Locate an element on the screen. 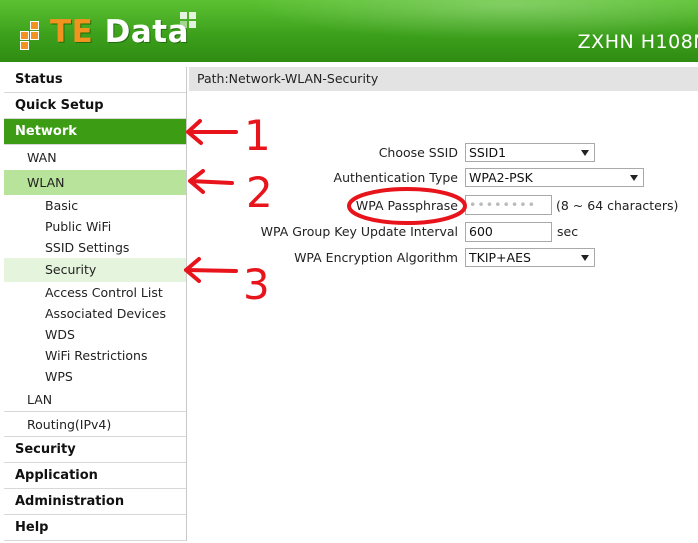 The width and height of the screenshot is (698, 543). model-name: ZXHN H108N is located at coordinates (637, 42).